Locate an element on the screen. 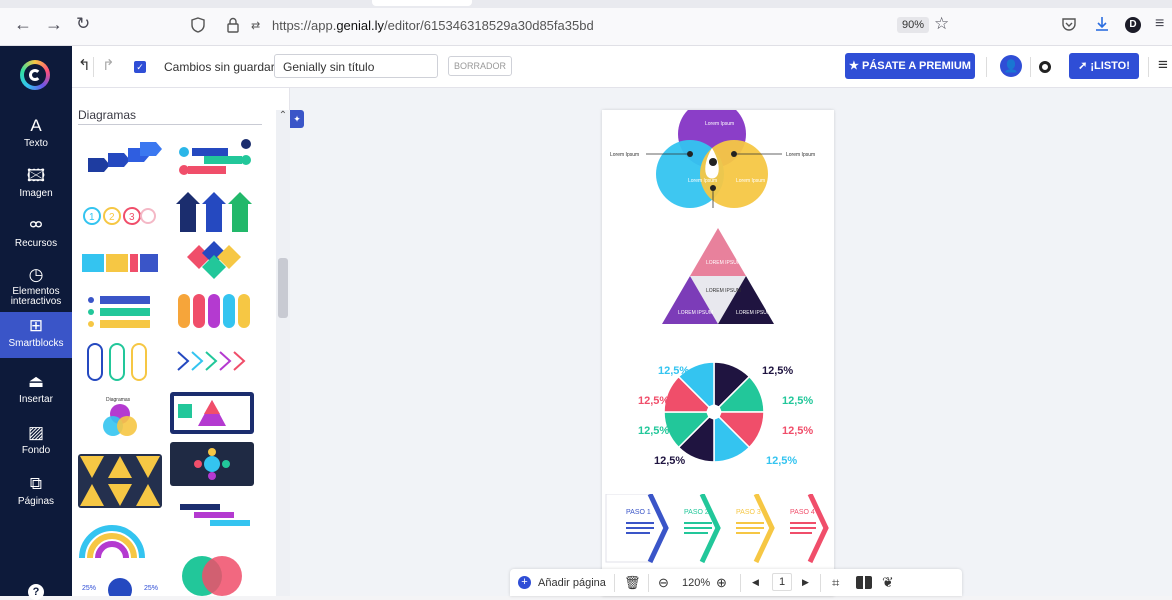 This screenshot has height=600, width=1172. download-icon is located at coordinates (1102, 24).